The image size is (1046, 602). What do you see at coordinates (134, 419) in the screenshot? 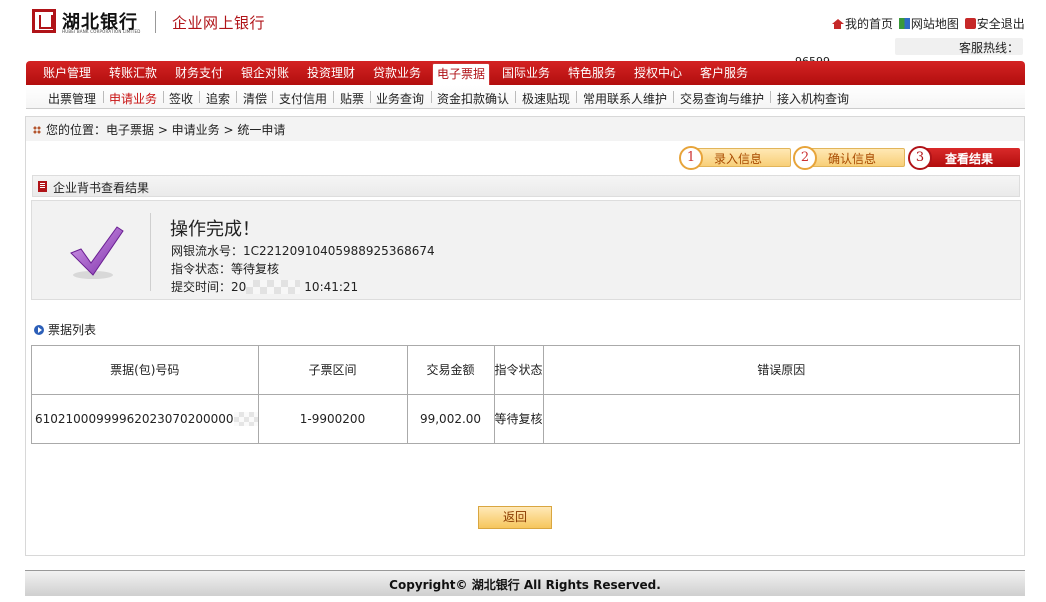
I see `bill-no-text: 61021000999962023070200000` at bounding box center [134, 419].